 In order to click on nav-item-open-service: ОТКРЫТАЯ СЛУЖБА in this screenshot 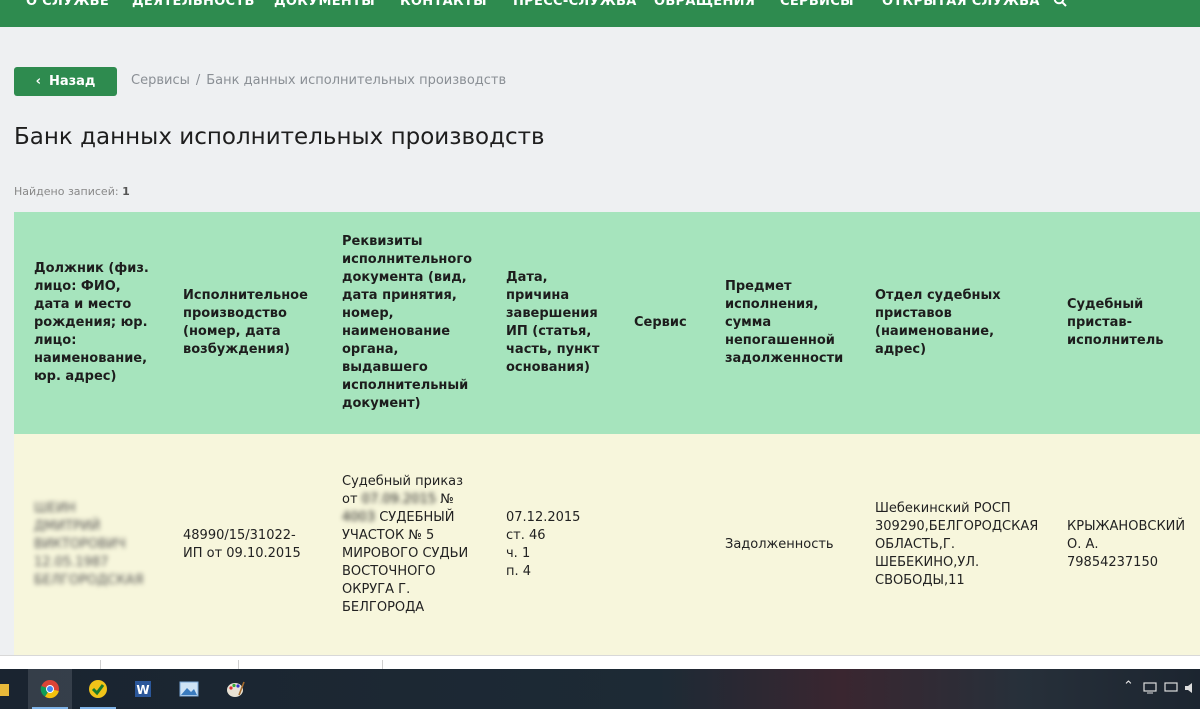, I will do `click(961, 4)`.